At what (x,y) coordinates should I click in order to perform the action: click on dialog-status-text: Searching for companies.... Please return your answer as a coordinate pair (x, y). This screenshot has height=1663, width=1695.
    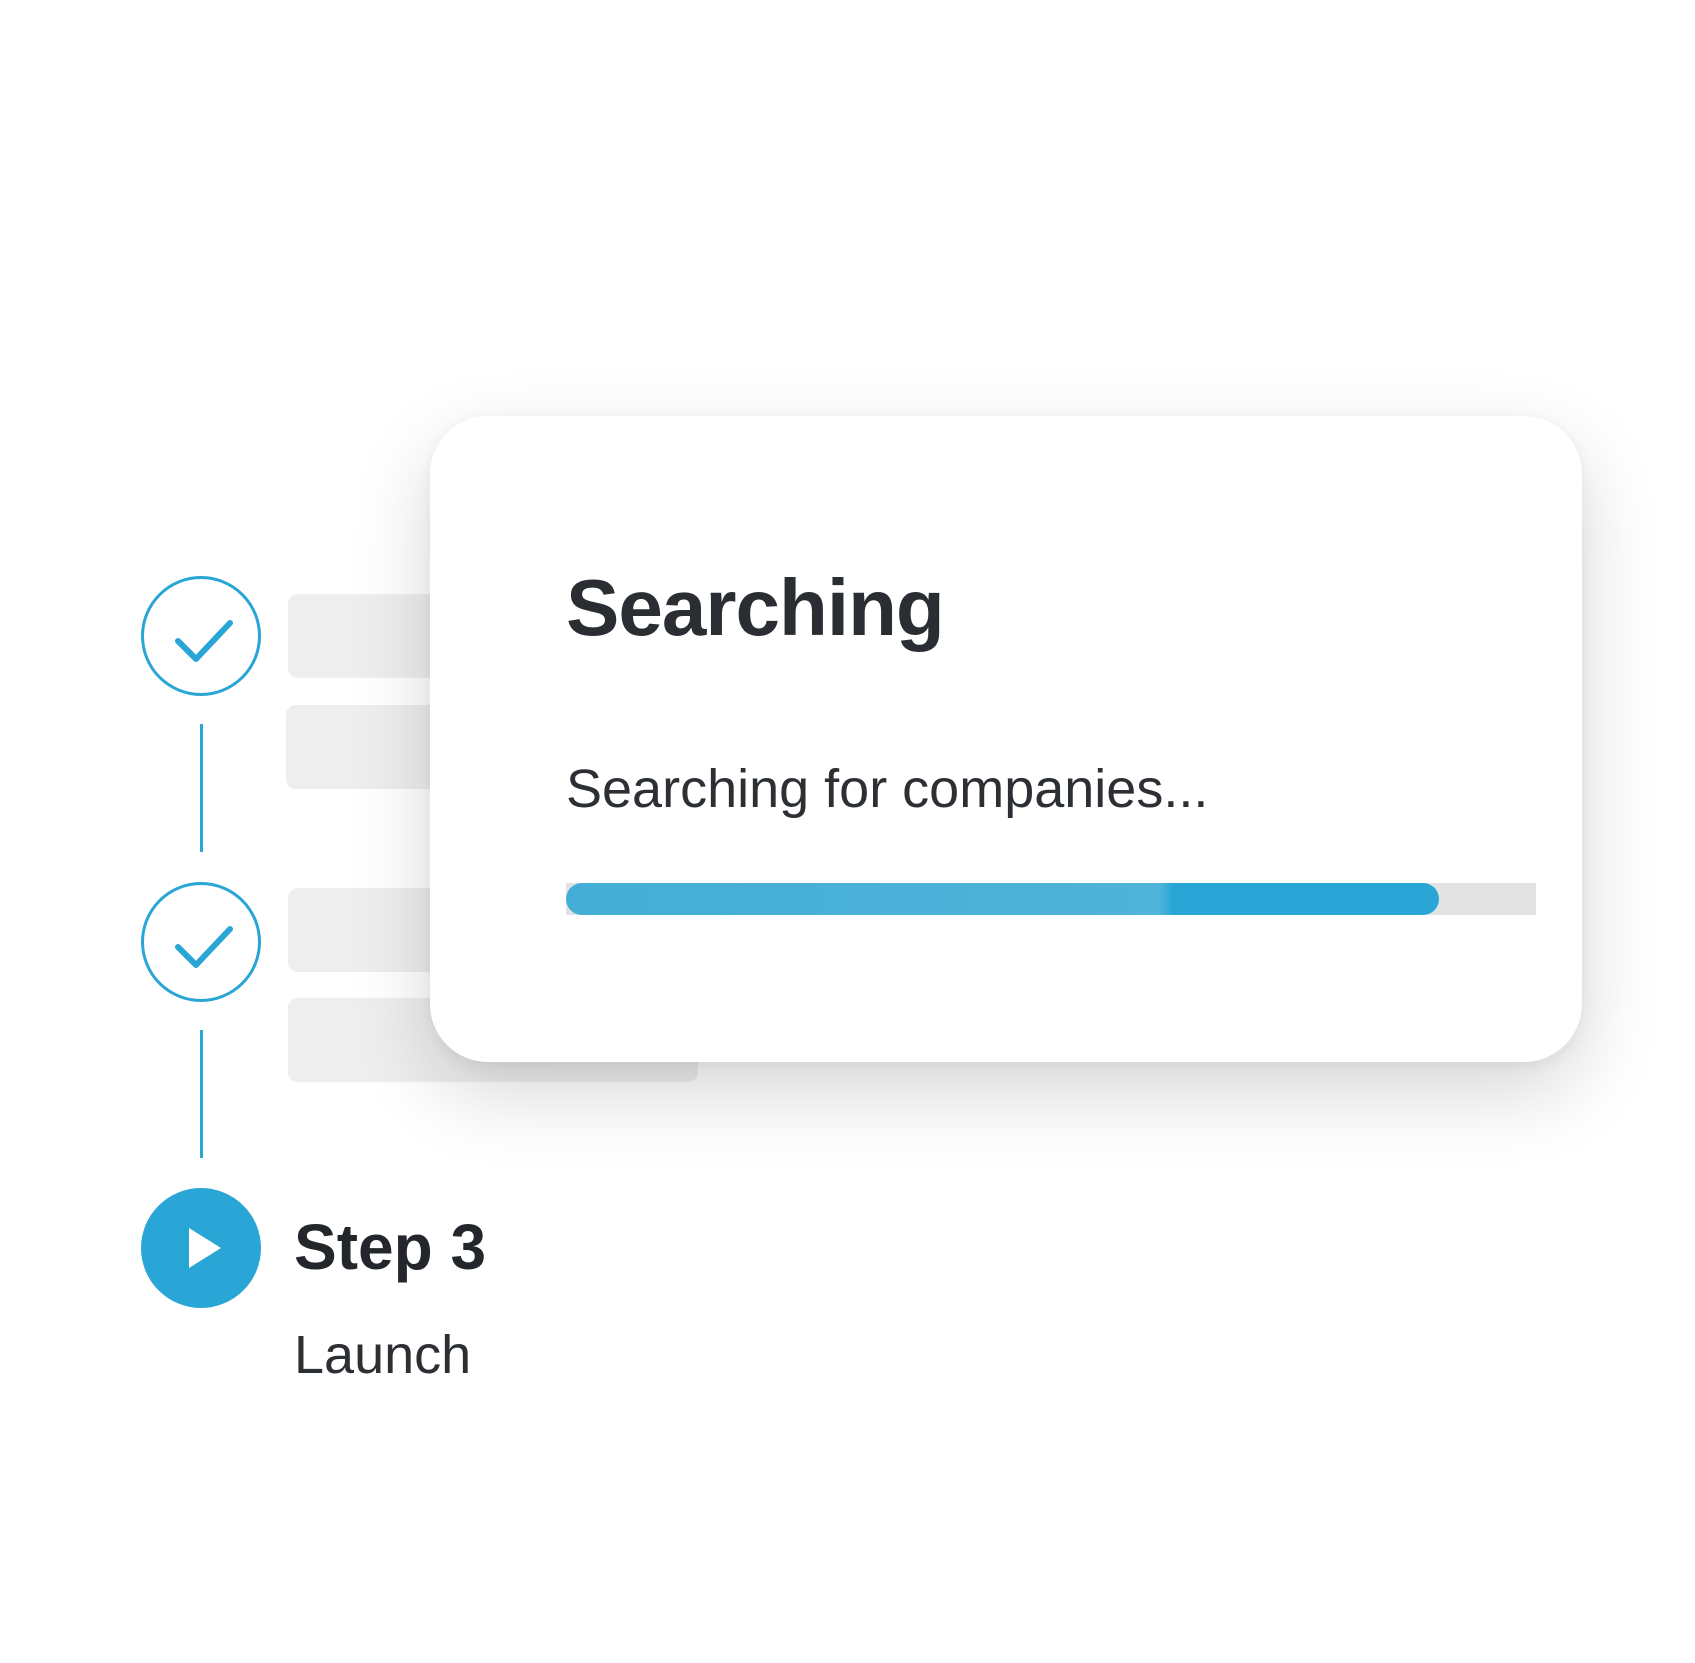
    Looking at the image, I should click on (887, 789).